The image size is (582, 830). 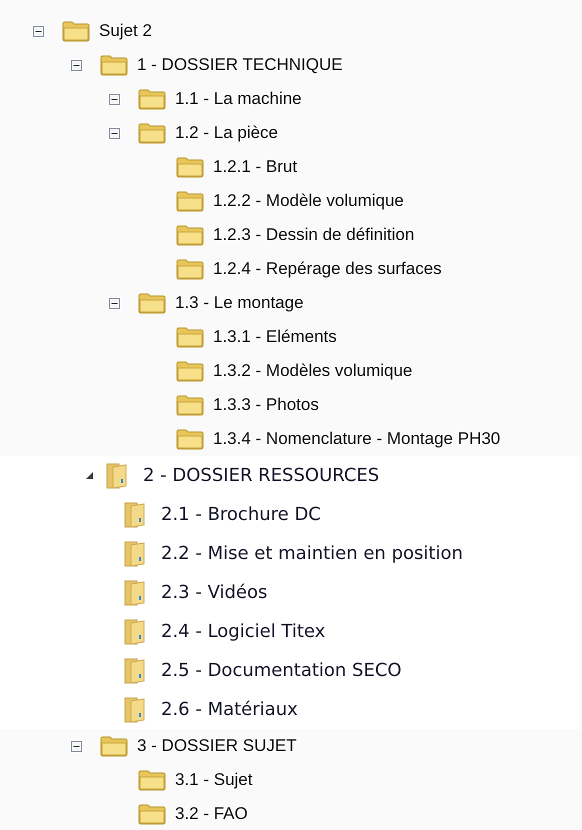 I want to click on folder-label: 1.2.2 - Modèle volumique, so click(x=308, y=201).